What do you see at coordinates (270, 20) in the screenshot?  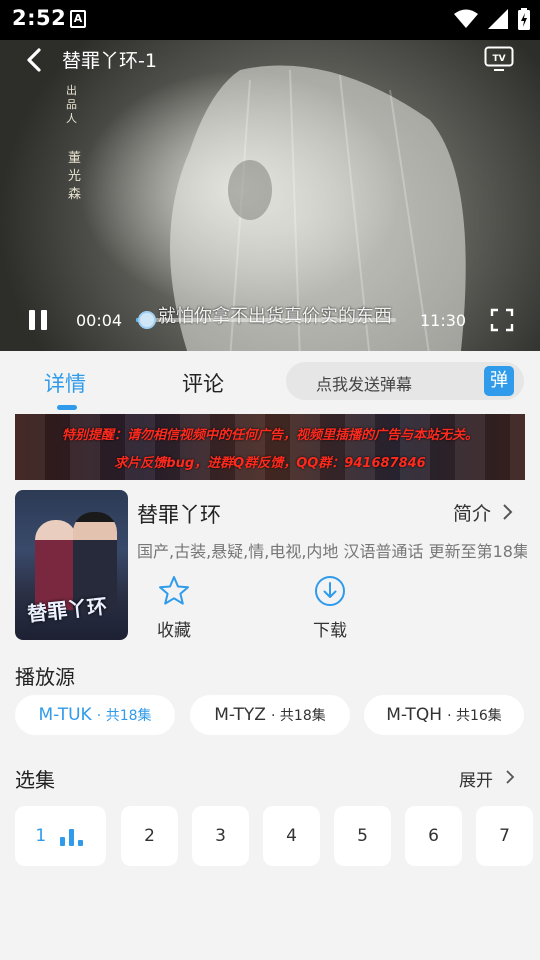 I see `status-bar: 2:52 A` at bounding box center [270, 20].